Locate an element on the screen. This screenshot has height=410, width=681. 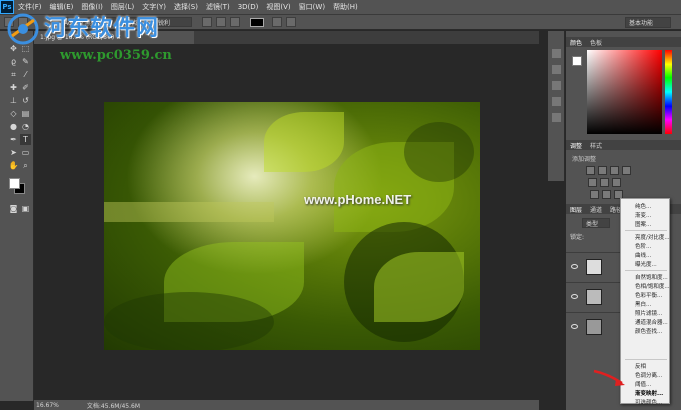
annotation-arrow-icon is located at coordinates (609, 377).